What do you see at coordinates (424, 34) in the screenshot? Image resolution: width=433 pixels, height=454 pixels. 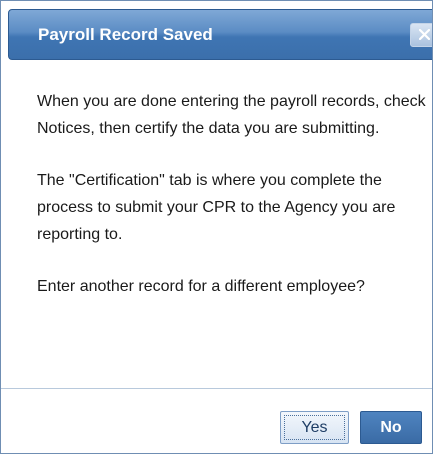 I see `close-icon` at bounding box center [424, 34].